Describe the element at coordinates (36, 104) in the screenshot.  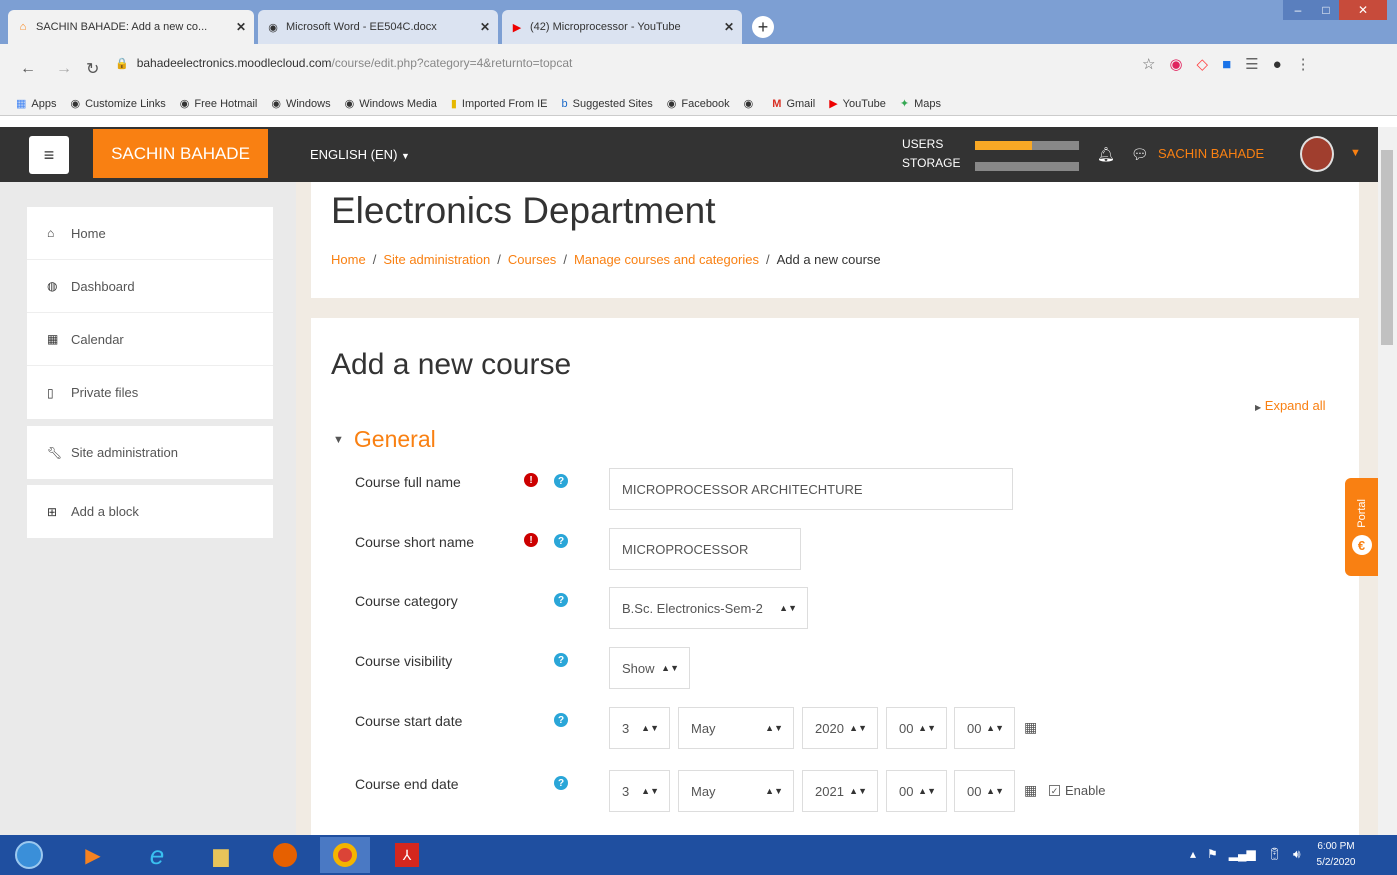
I see `bookmark-apps: ▦ Apps` at that location.